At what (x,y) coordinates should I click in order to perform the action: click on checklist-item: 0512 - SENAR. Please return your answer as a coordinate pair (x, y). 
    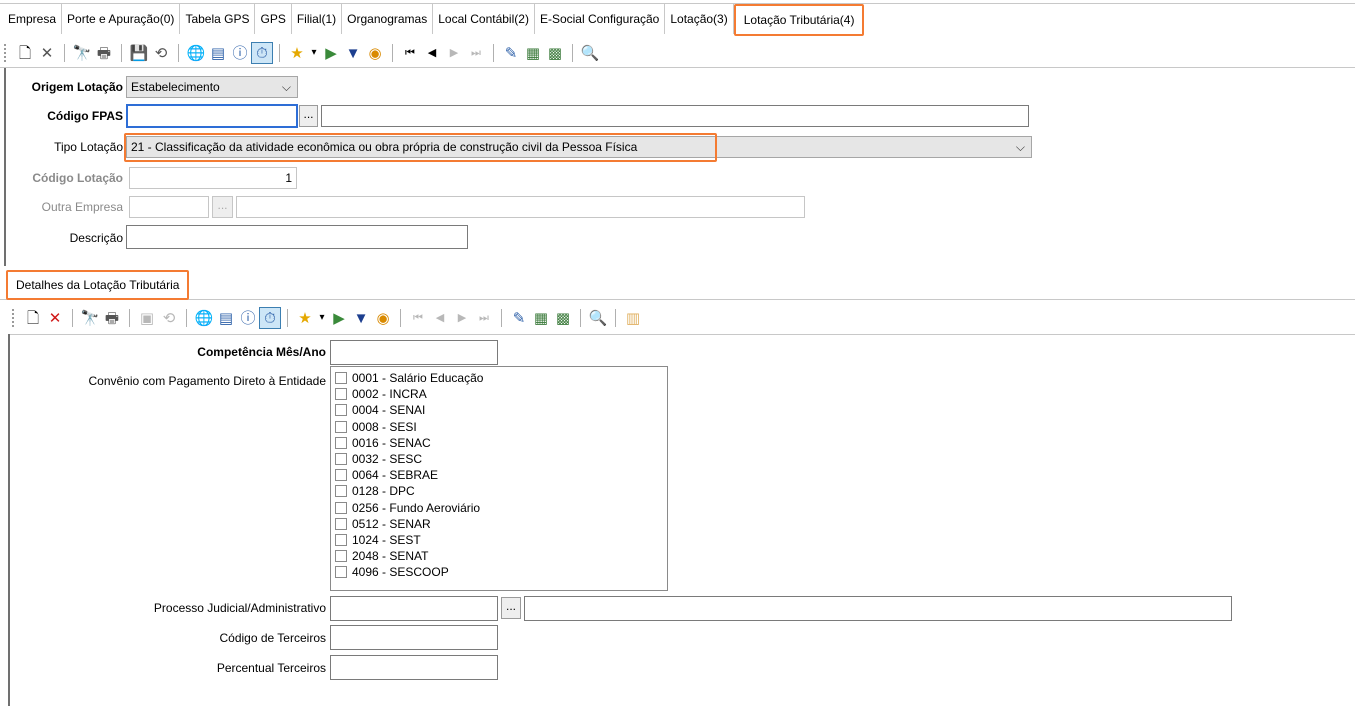
    Looking at the image, I should click on (499, 524).